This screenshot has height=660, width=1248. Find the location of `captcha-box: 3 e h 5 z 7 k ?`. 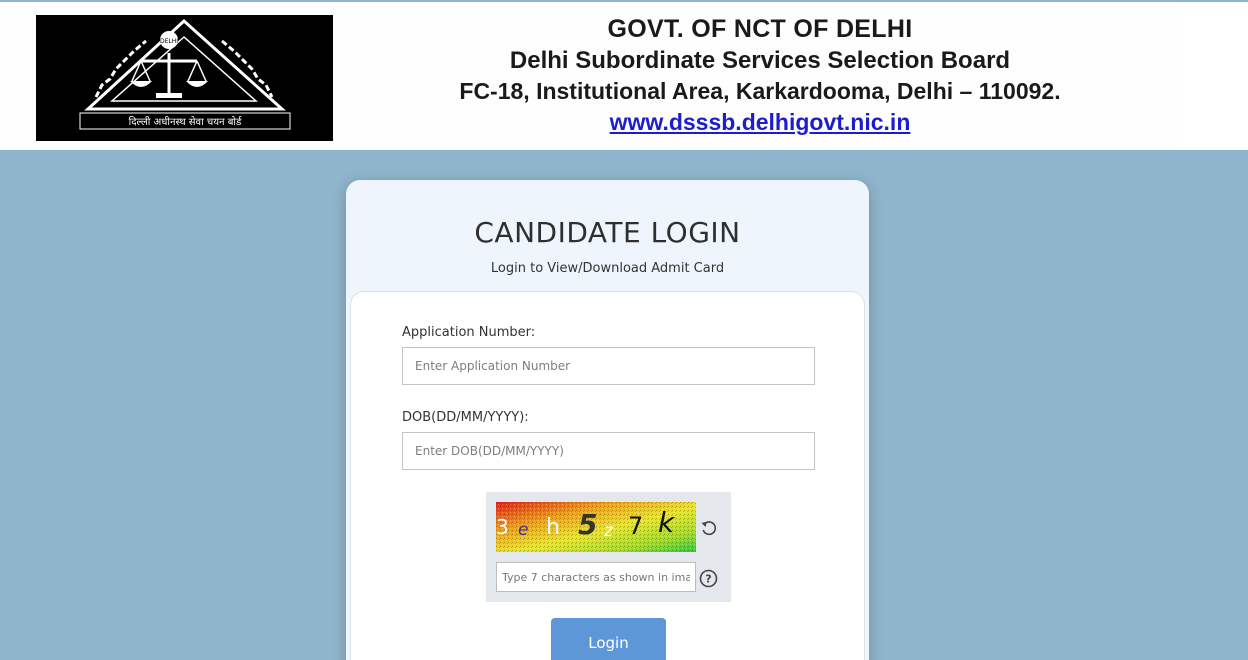

captcha-box: 3 e h 5 z 7 k ? is located at coordinates (608, 547).